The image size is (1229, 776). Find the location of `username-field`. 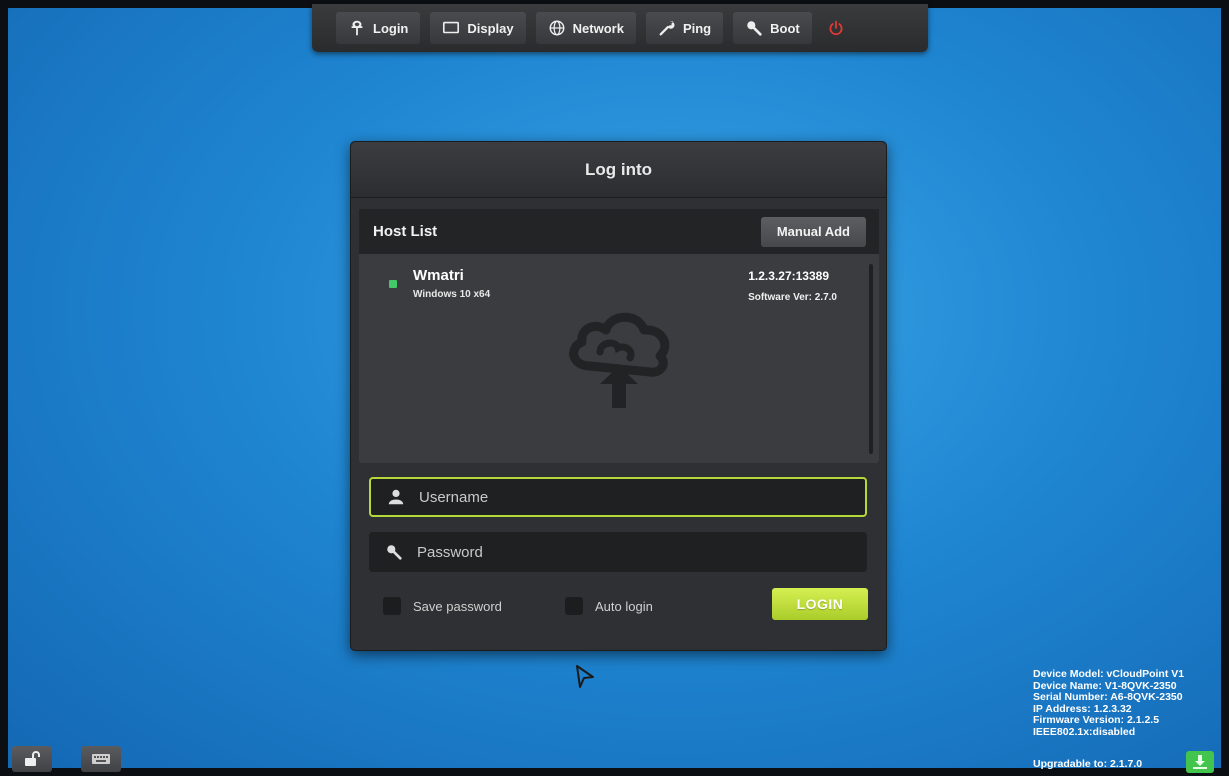

username-field is located at coordinates (618, 497).